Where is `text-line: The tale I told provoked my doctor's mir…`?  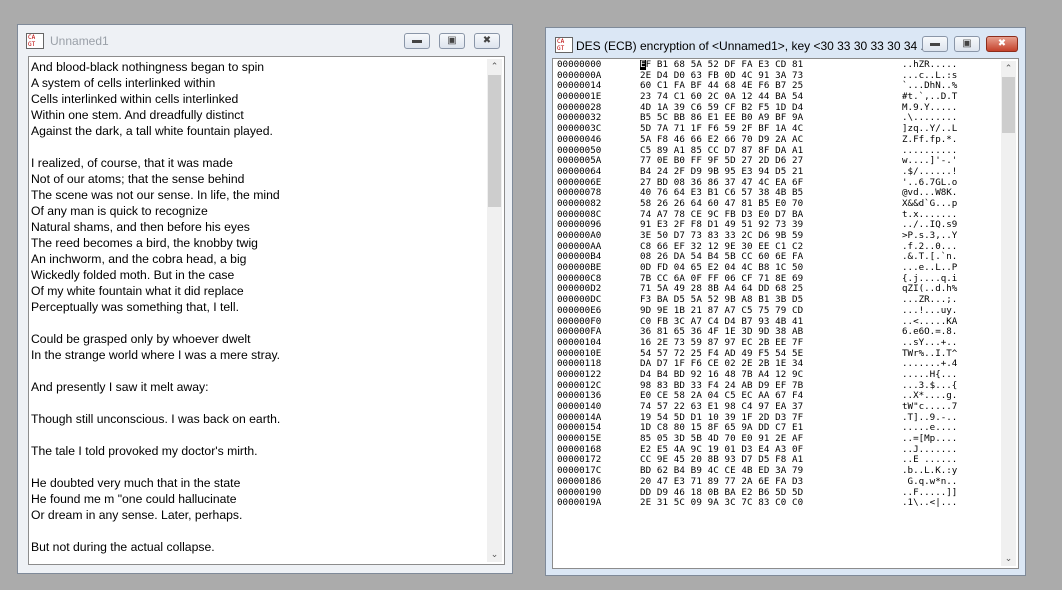 text-line: The tale I told provoked my doctor's mir… is located at coordinates (144, 451).